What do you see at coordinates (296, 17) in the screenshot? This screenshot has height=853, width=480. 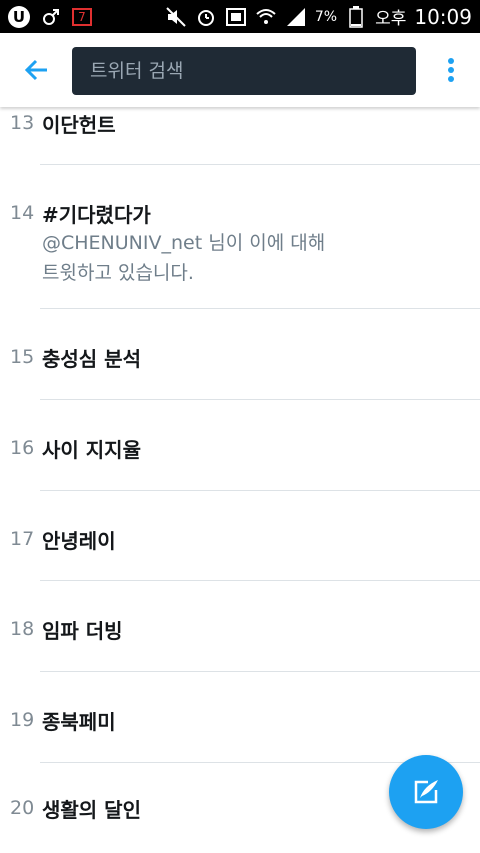 I see `signal-icon` at bounding box center [296, 17].